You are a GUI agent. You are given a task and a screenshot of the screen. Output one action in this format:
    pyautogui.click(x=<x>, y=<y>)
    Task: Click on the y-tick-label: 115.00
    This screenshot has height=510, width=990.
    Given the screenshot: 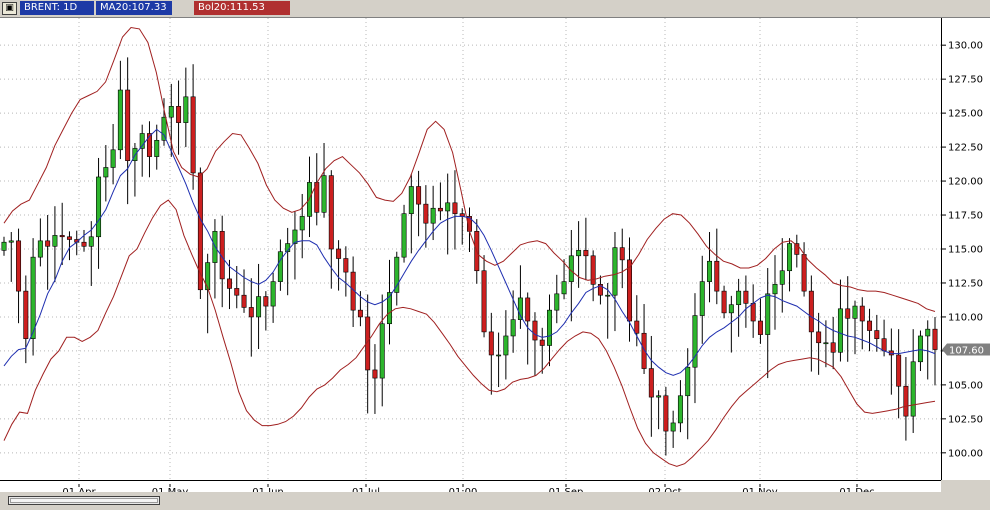 What is the action you would take?
    pyautogui.click(x=965, y=250)
    